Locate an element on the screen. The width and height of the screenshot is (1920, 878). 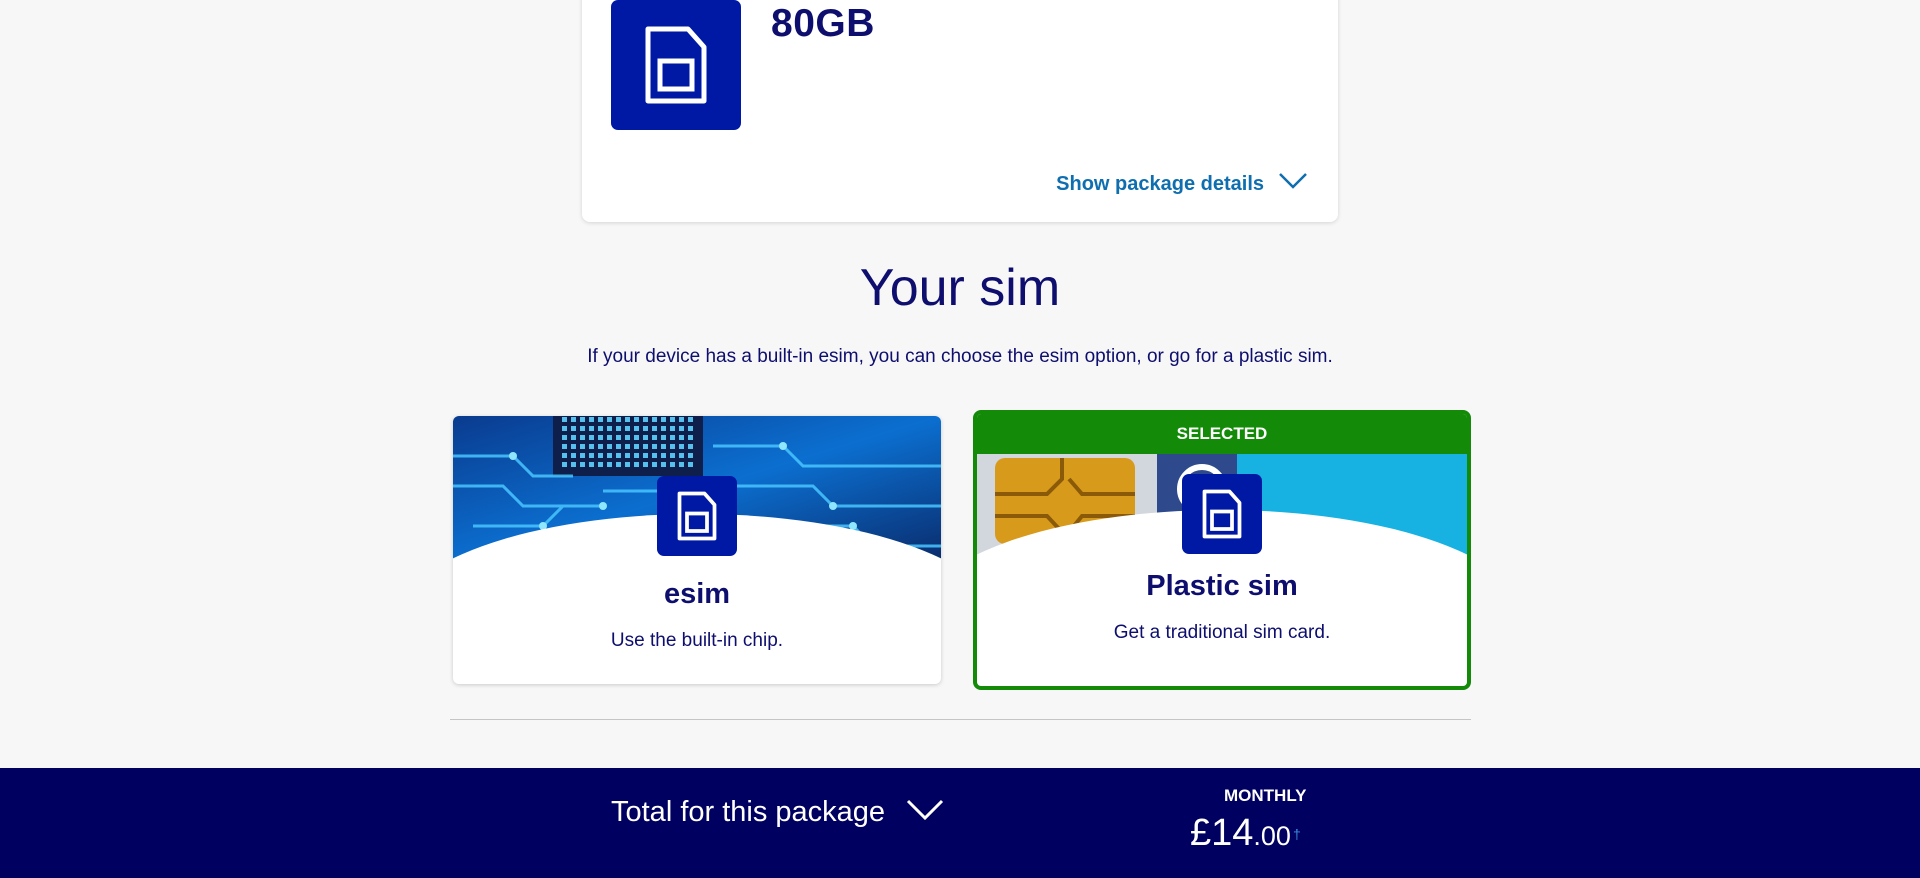
show-package-details-link: Show package details is located at coordinates (1182, 184).